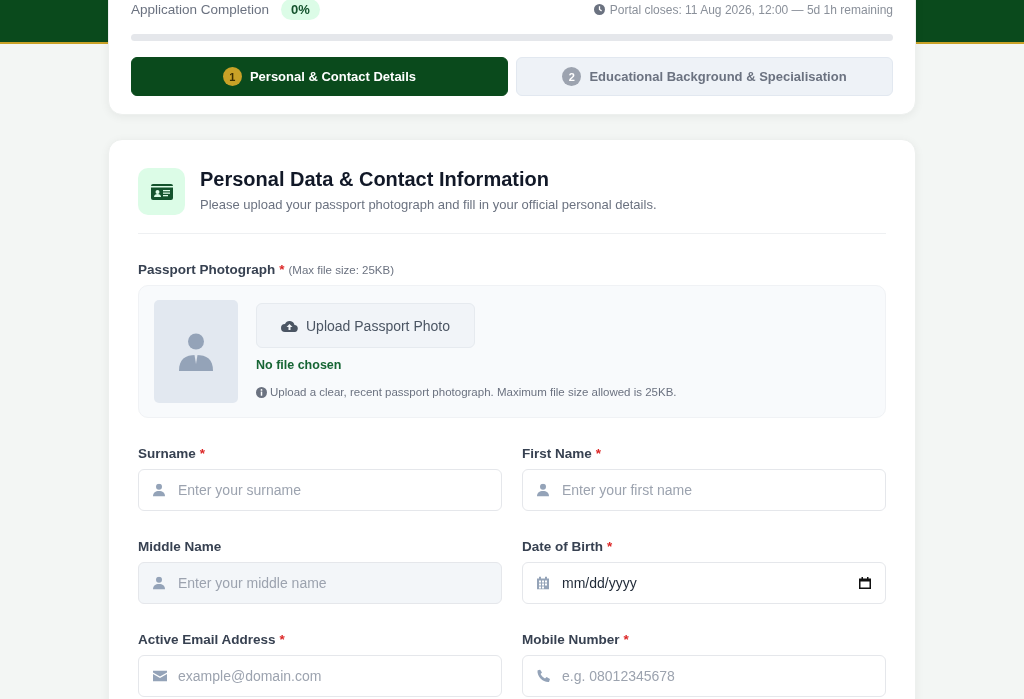 The image size is (1024, 699). I want to click on section-title: Personal Data & Contact Information, so click(375, 179).